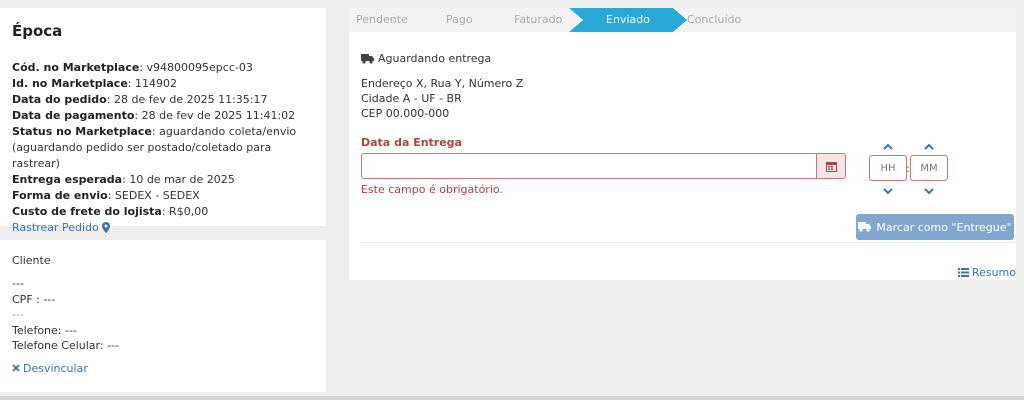 The width and height of the screenshot is (1024, 400). What do you see at coordinates (60, 195) in the screenshot?
I see `order-field-label: Forma de envio` at bounding box center [60, 195].